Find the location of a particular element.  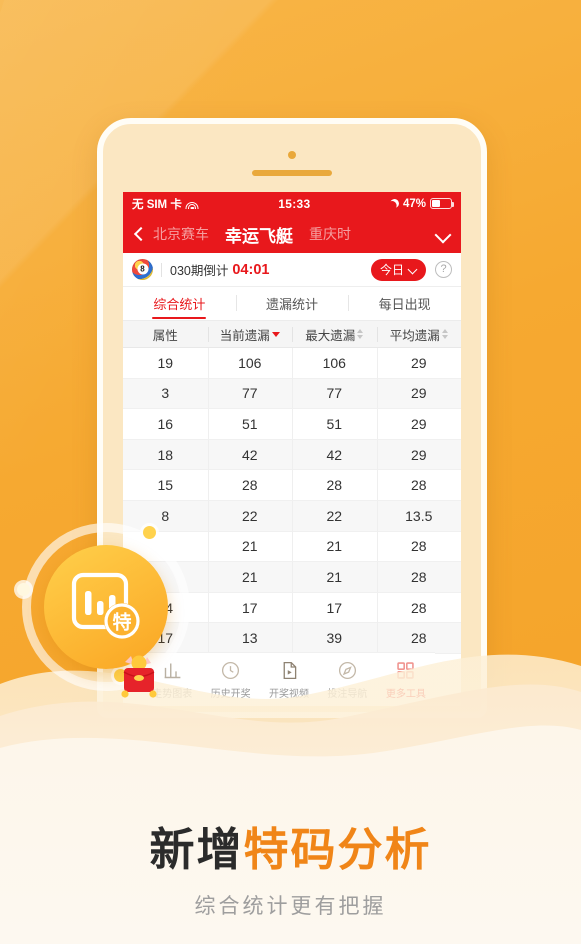

tabbar-item-history: 历史开奖 is located at coordinates (230, 680).